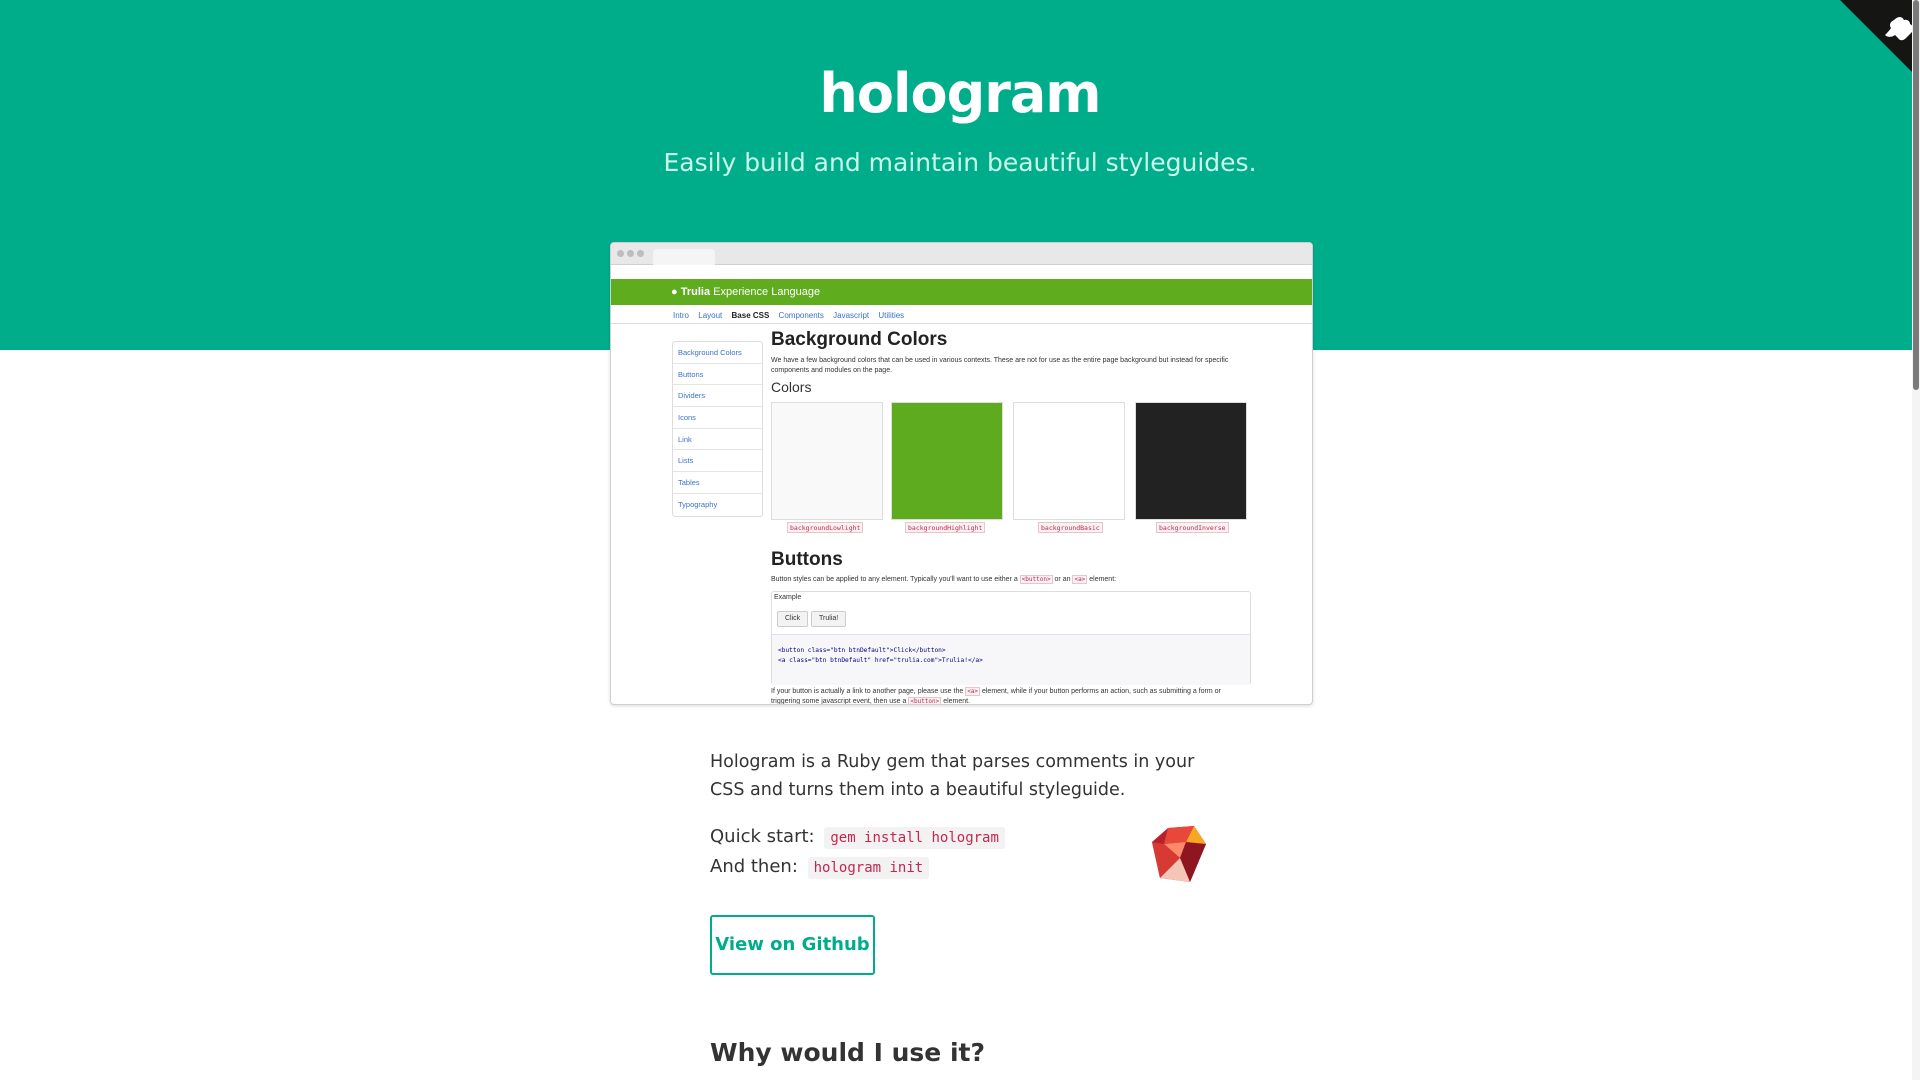 This screenshot has width=1920, height=1080. Describe the element at coordinates (851, 315) in the screenshot. I see `preview-nav-item: Javascript` at that location.